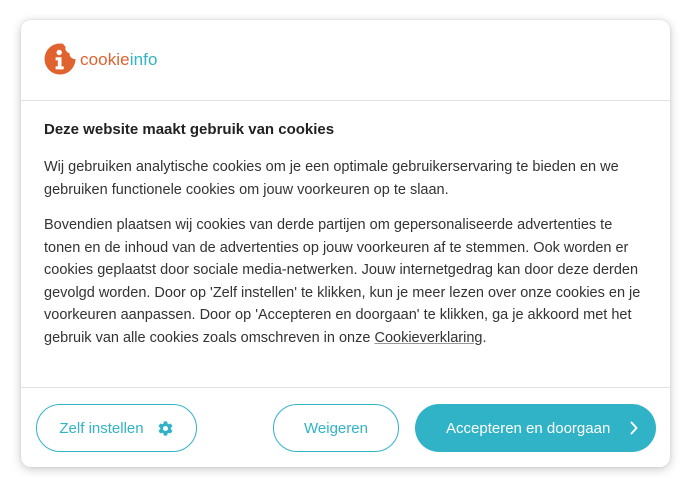 The width and height of the screenshot is (690, 490). I want to click on refuse-button-label: Weigeren, so click(336, 428).